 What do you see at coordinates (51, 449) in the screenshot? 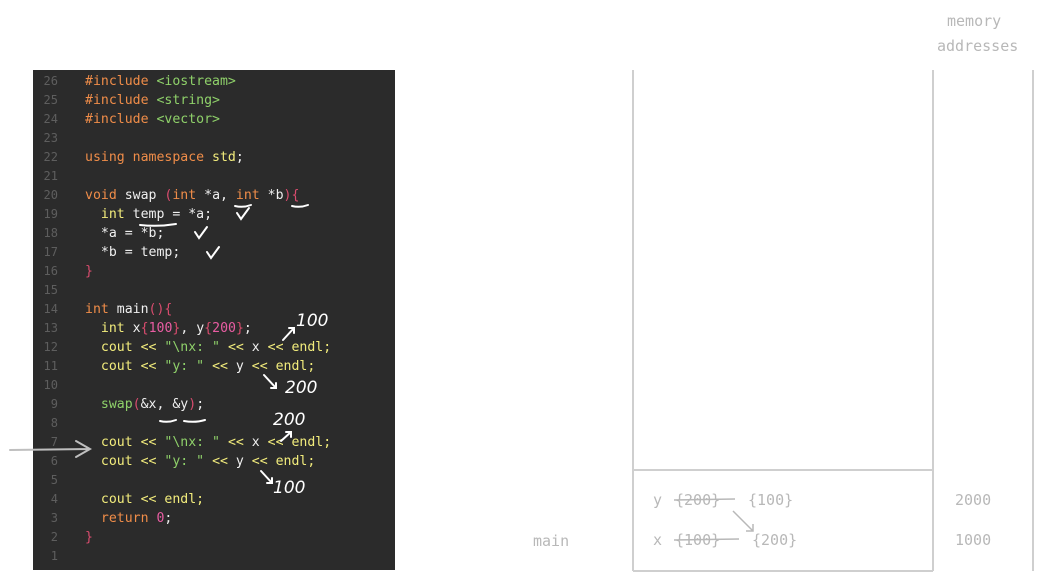
I see `current-line-arrow-icon` at bounding box center [51, 449].